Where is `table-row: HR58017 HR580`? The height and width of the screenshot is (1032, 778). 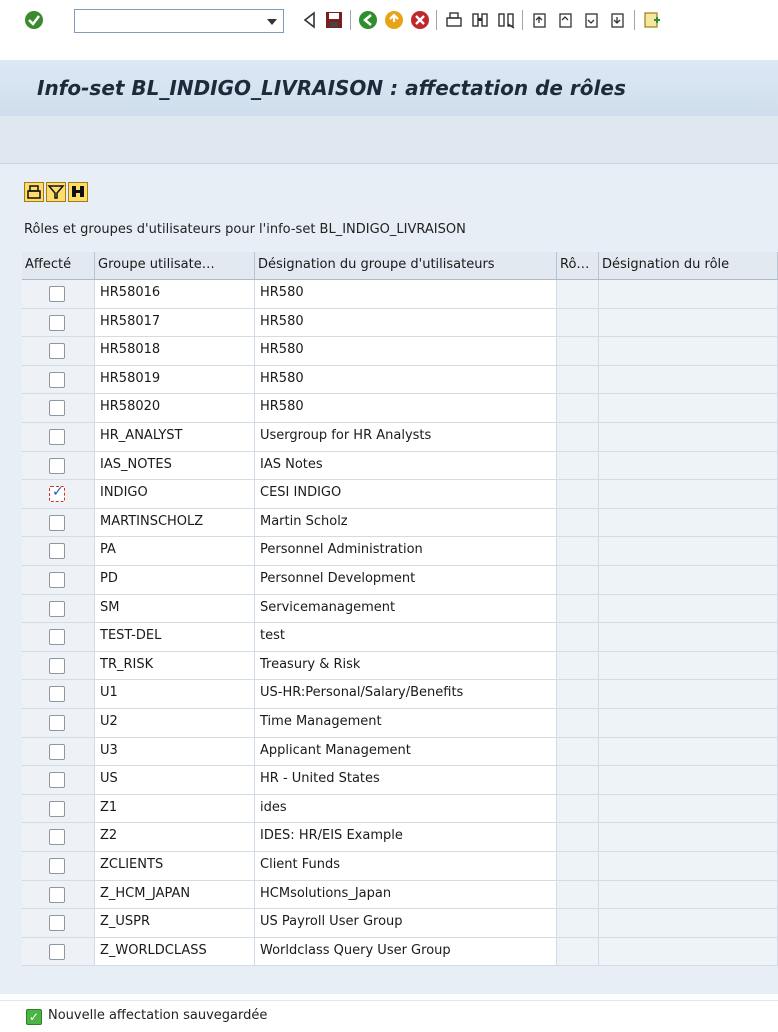
table-row: HR58017 HR580 is located at coordinates (400, 323).